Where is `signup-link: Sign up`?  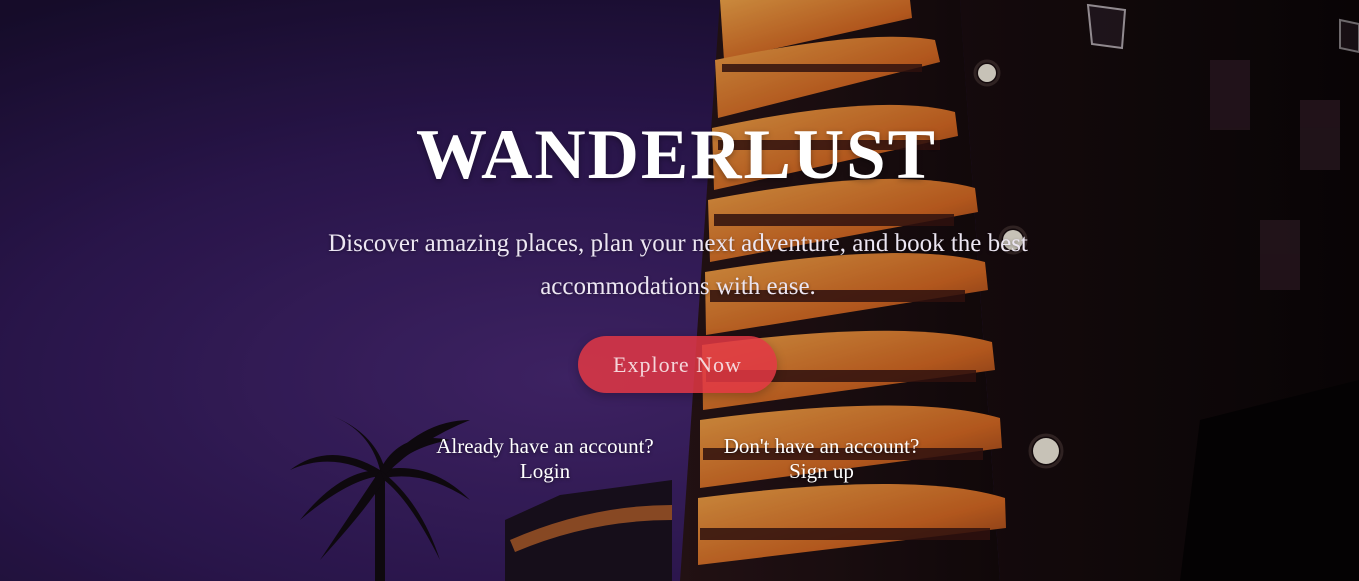 signup-link: Sign up is located at coordinates (821, 471).